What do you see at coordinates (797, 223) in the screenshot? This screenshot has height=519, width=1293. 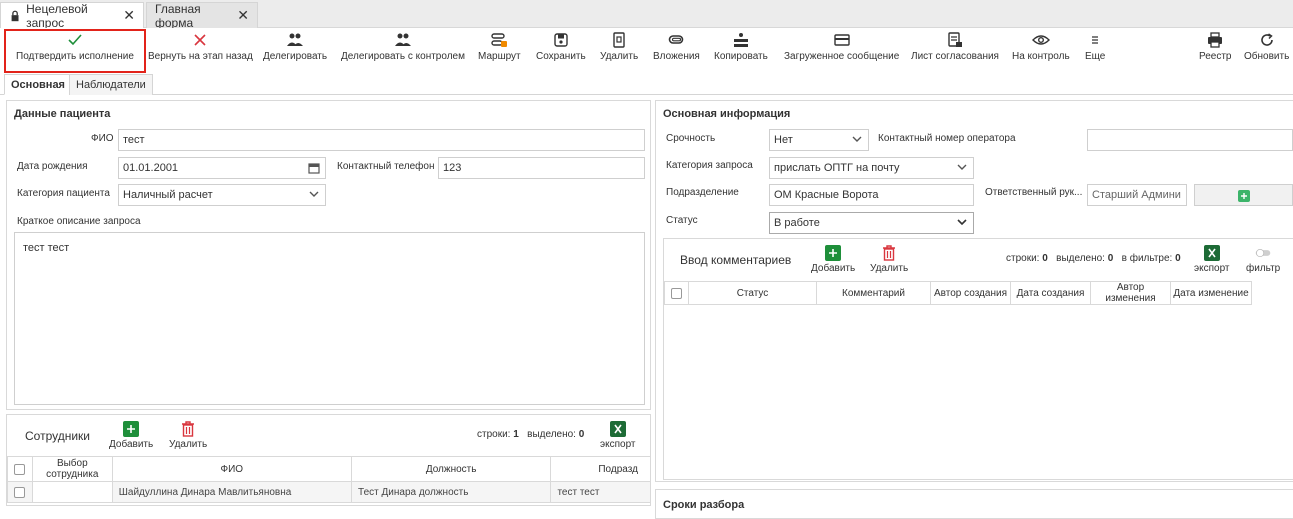 I see `status-value: В работе` at bounding box center [797, 223].